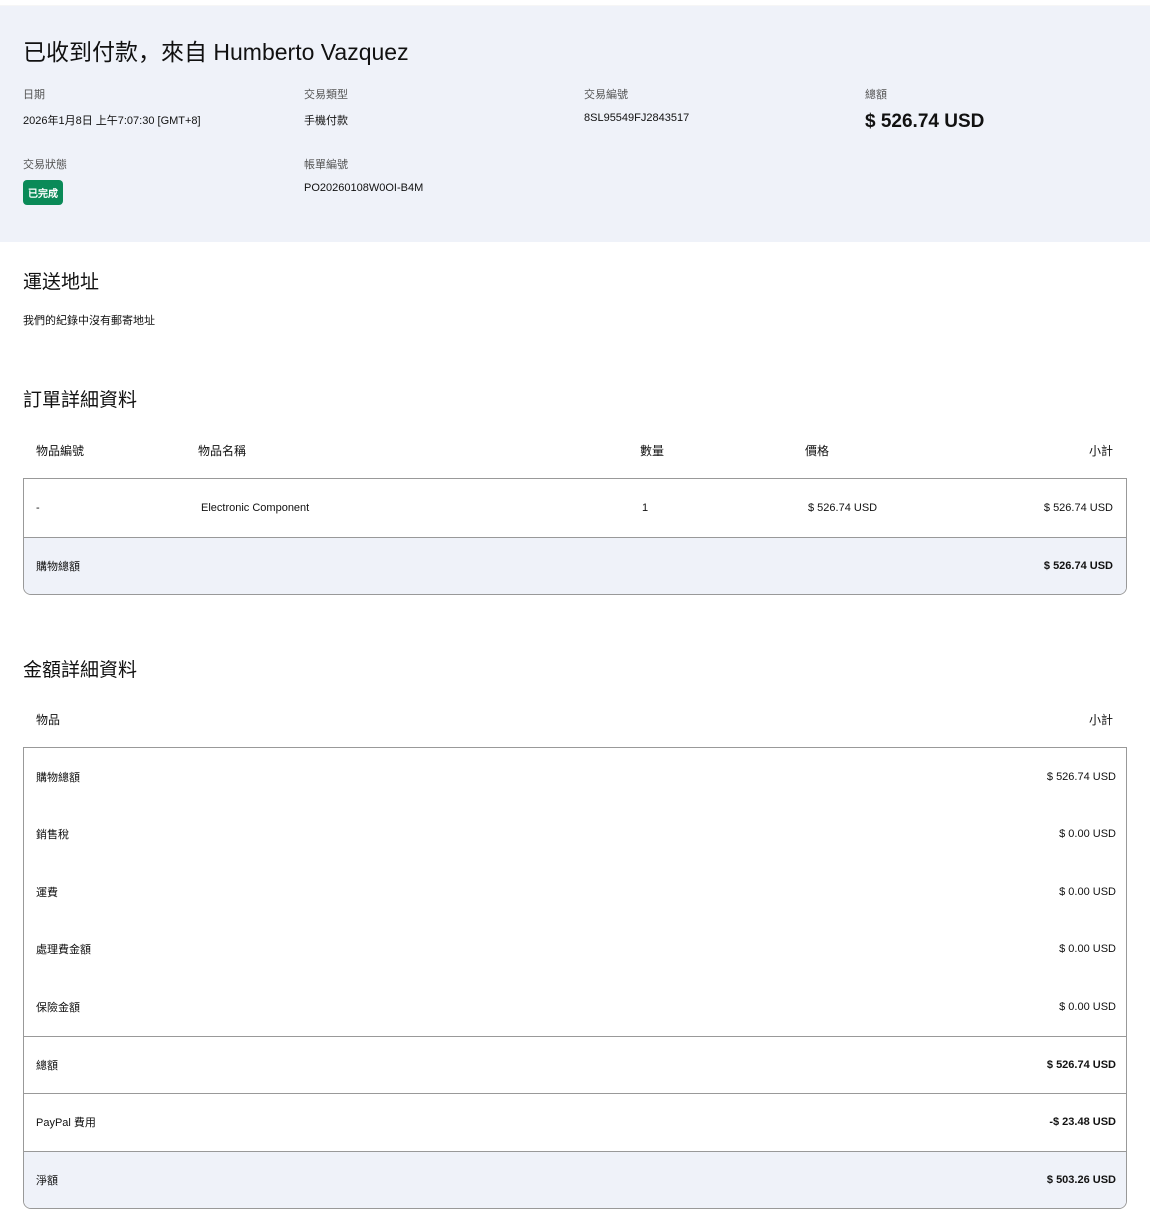  Describe the element at coordinates (61, 282) in the screenshot. I see `shipping-title: 運送地址` at that location.